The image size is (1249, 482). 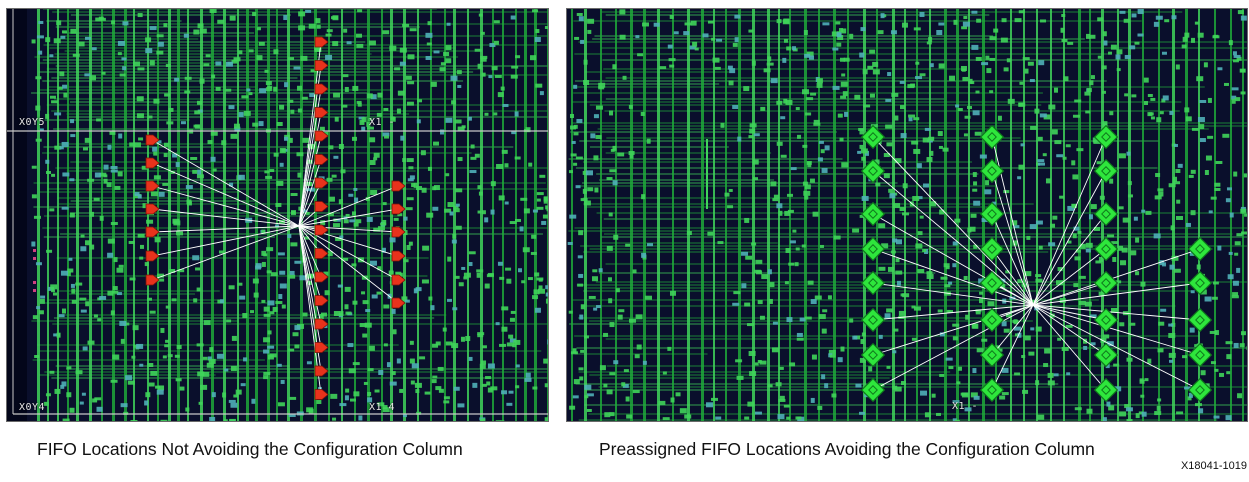 What do you see at coordinates (1214, 466) in the screenshot?
I see `figure-id: X18041-1019` at bounding box center [1214, 466].